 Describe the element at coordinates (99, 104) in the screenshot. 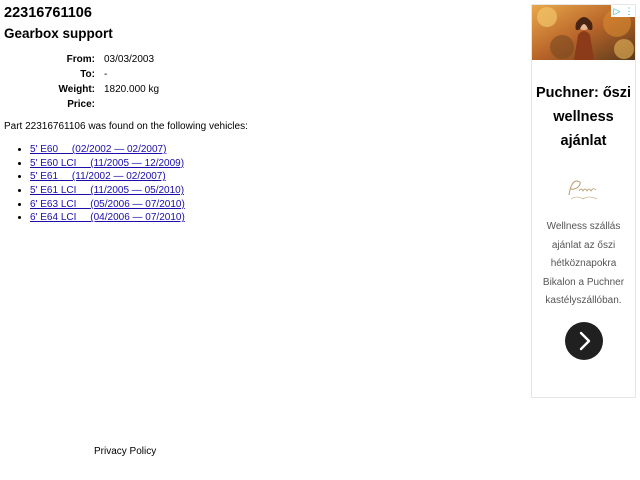

I see `spec-row-price: Price:` at that location.